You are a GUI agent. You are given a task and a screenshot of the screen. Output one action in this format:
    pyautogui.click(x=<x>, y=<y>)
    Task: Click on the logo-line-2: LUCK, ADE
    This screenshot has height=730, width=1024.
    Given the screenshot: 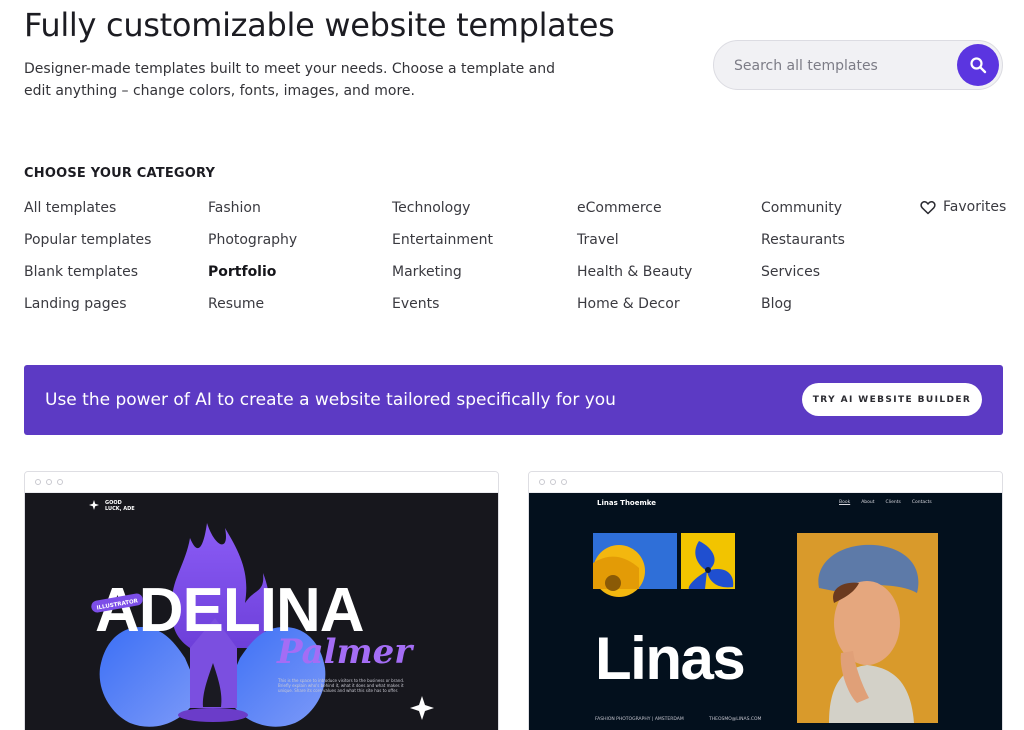 What is the action you would take?
    pyautogui.click(x=120, y=509)
    